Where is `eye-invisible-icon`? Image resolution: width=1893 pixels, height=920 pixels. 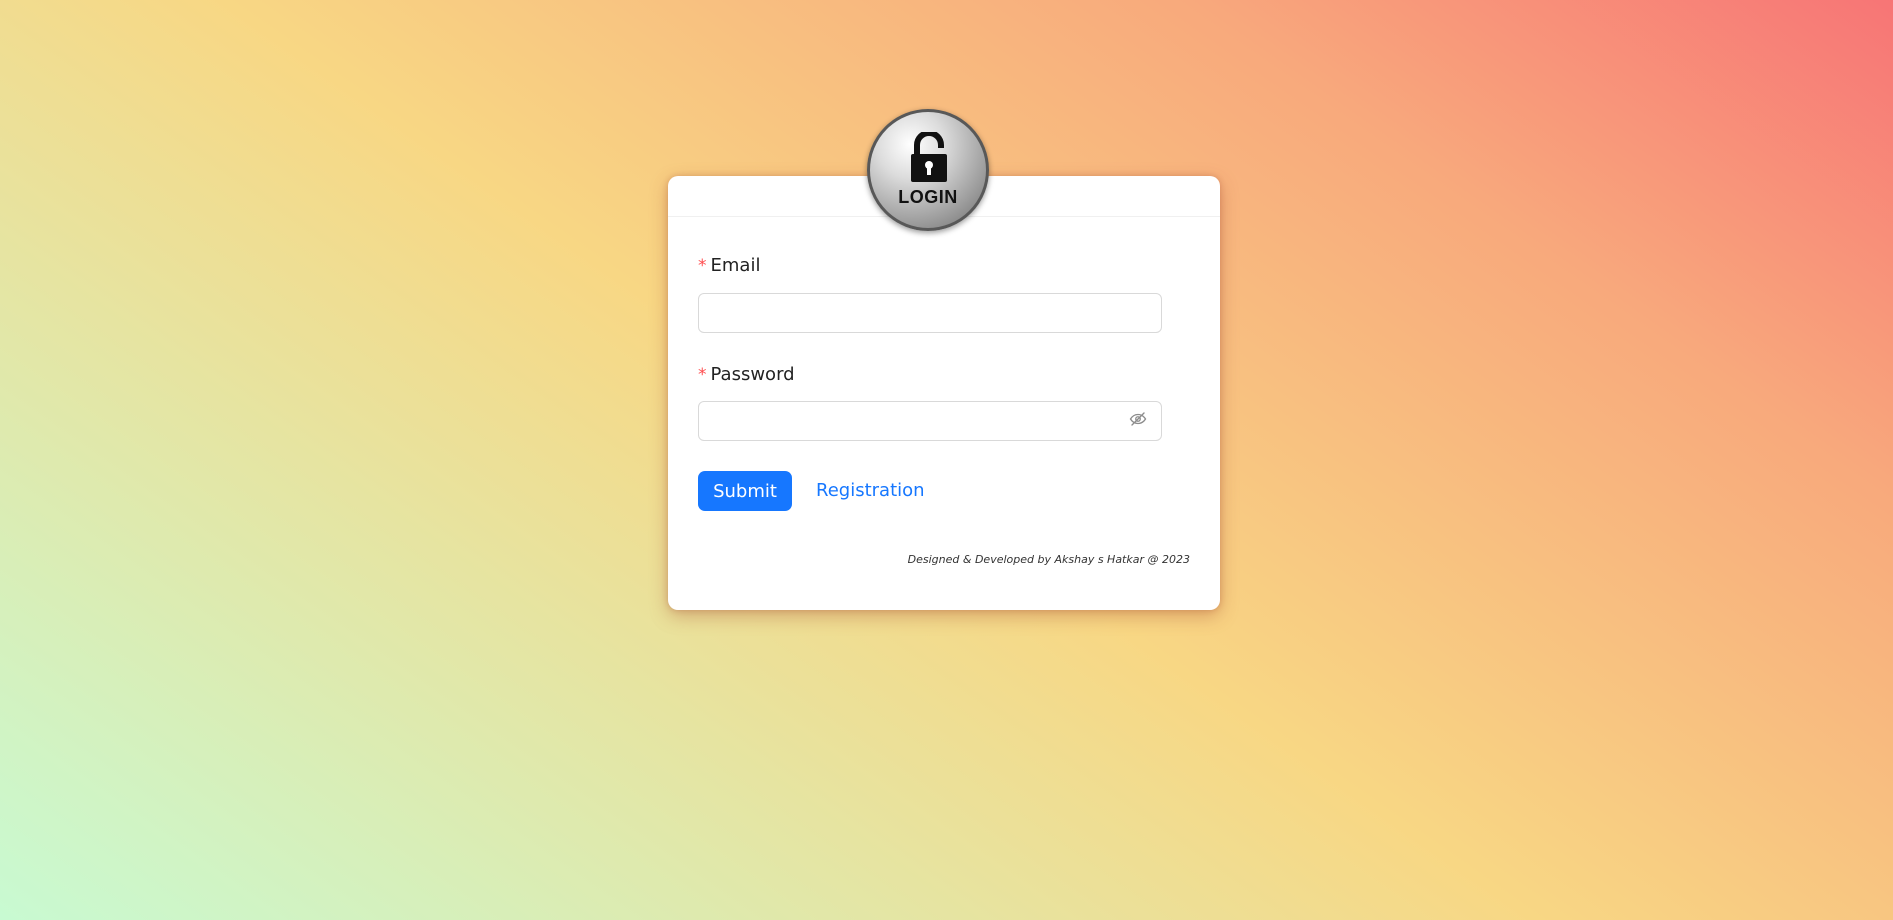
eye-invisible-icon is located at coordinates (1138, 419).